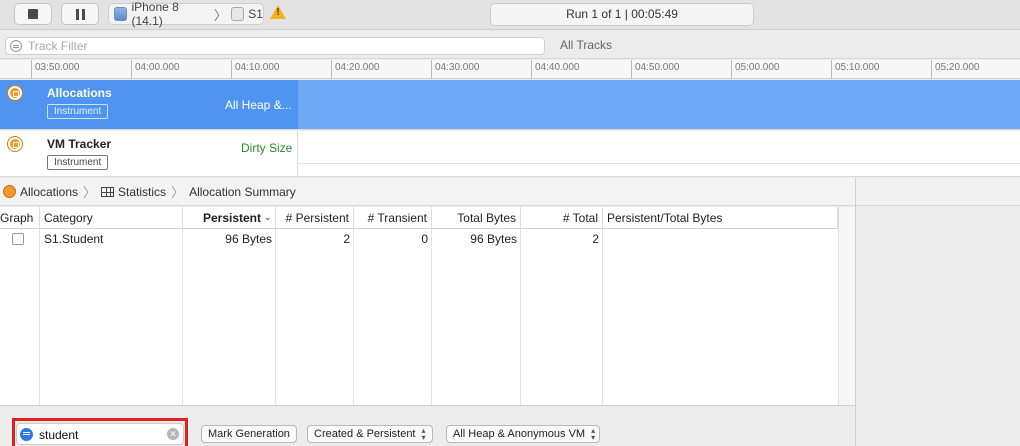 This screenshot has height=446, width=1020. I want to click on ruler-tick: 04:30.000, so click(455, 69).